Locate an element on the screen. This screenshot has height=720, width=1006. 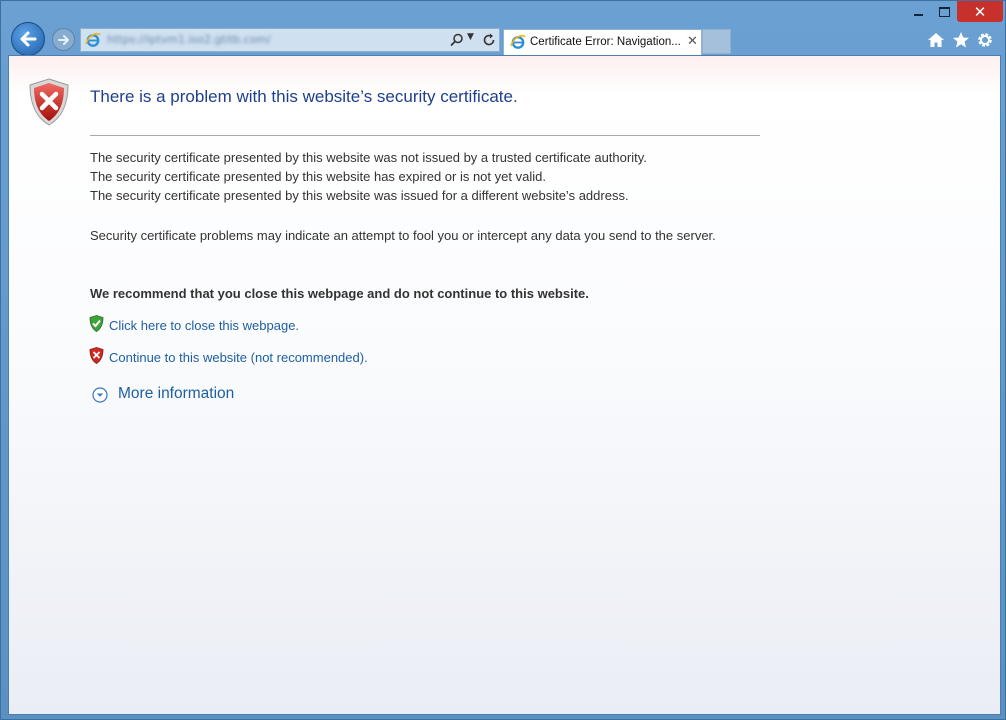
error-shield-icon is located at coordinates (49, 102).